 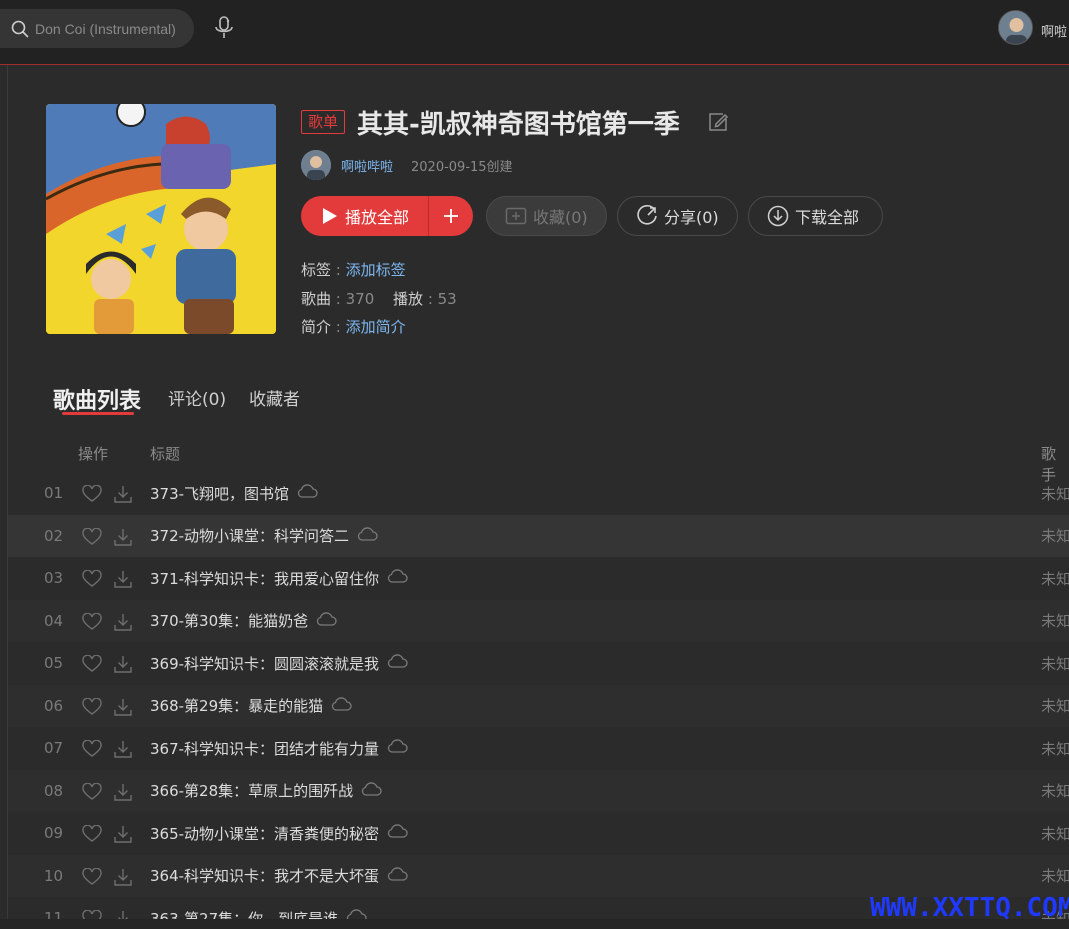 I want to click on songs-label: 歌曲, so click(x=316, y=299).